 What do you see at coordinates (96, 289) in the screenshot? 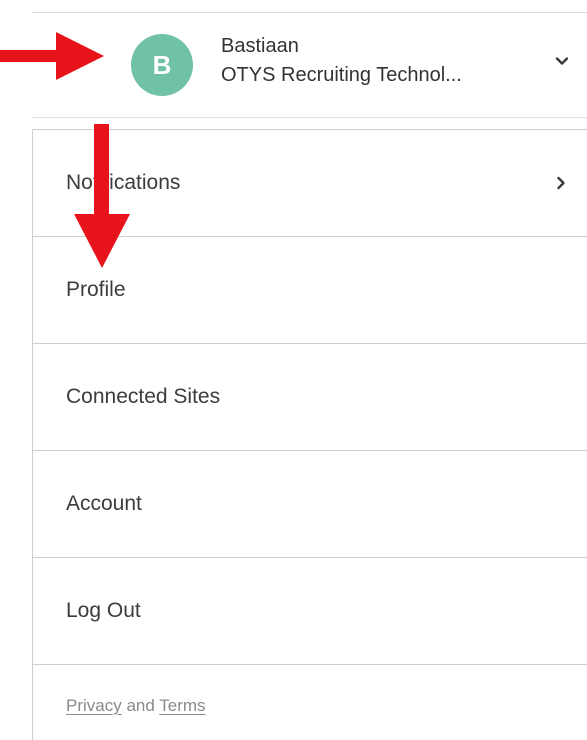
I see `menu-item-label: Profile` at bounding box center [96, 289].